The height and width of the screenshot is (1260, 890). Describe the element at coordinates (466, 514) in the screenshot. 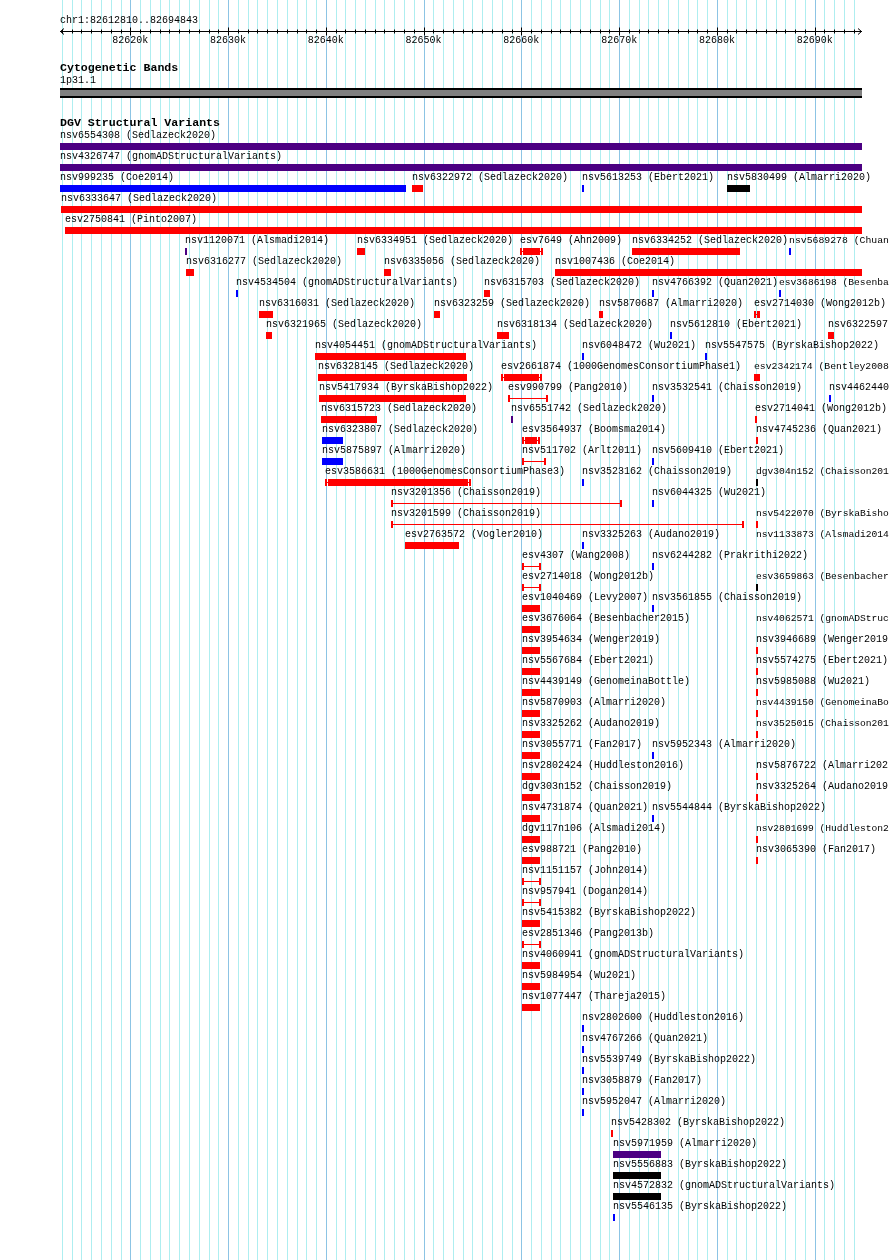

I see `feature-label: nsv3201599 (Chaisson2019)` at that location.